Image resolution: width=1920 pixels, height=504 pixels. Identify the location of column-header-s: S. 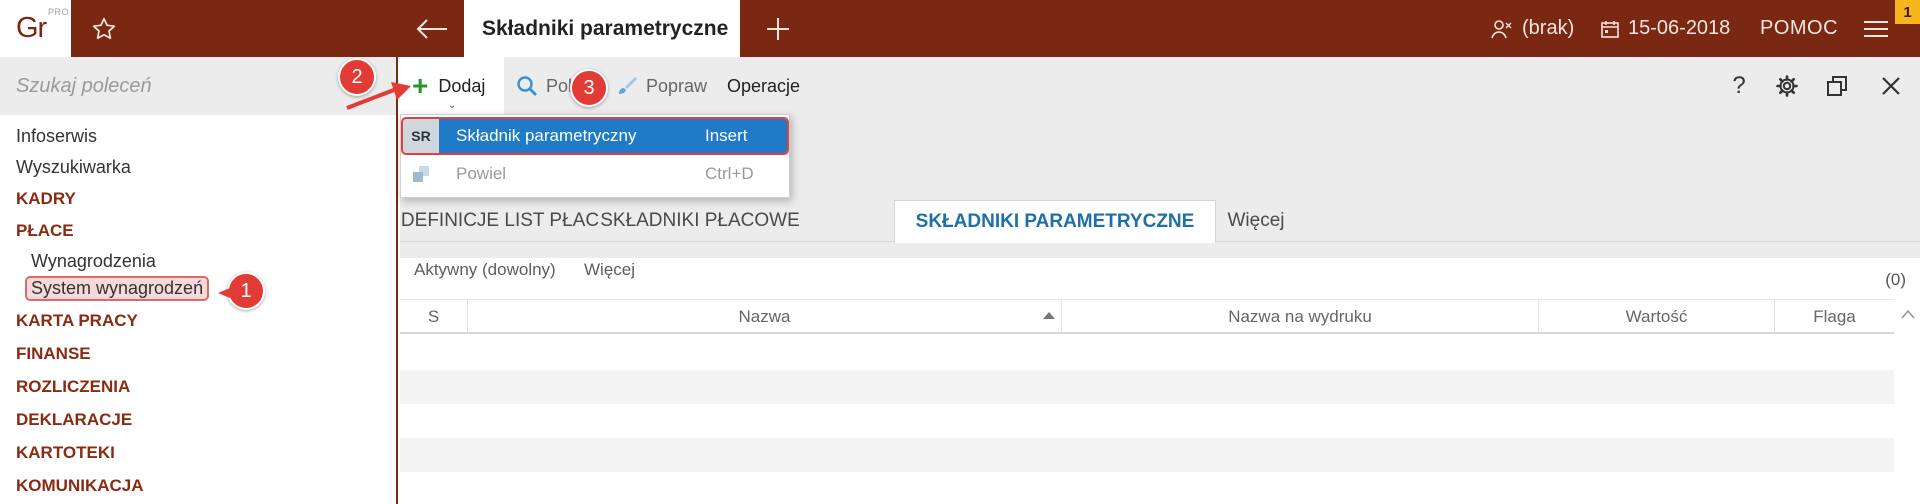
(434, 316).